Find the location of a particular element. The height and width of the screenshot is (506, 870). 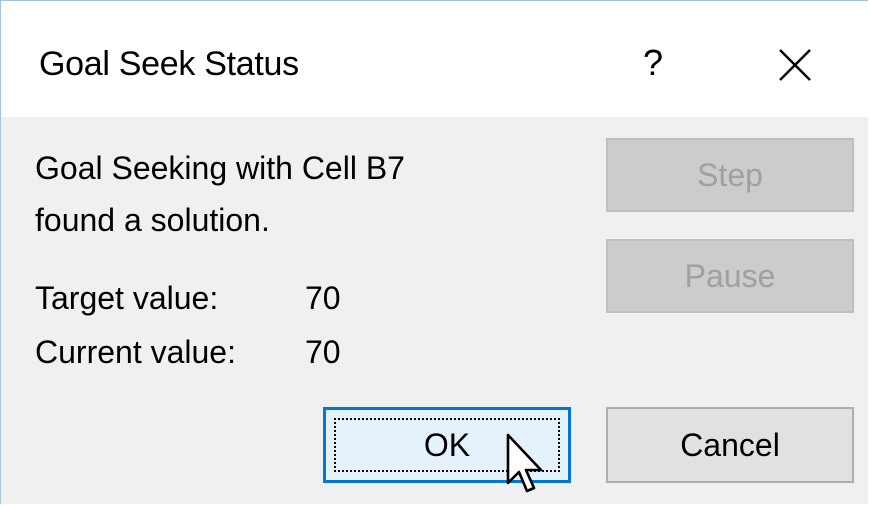

message-line-1: Goal Seeking with Cell B7 is located at coordinates (220, 168).